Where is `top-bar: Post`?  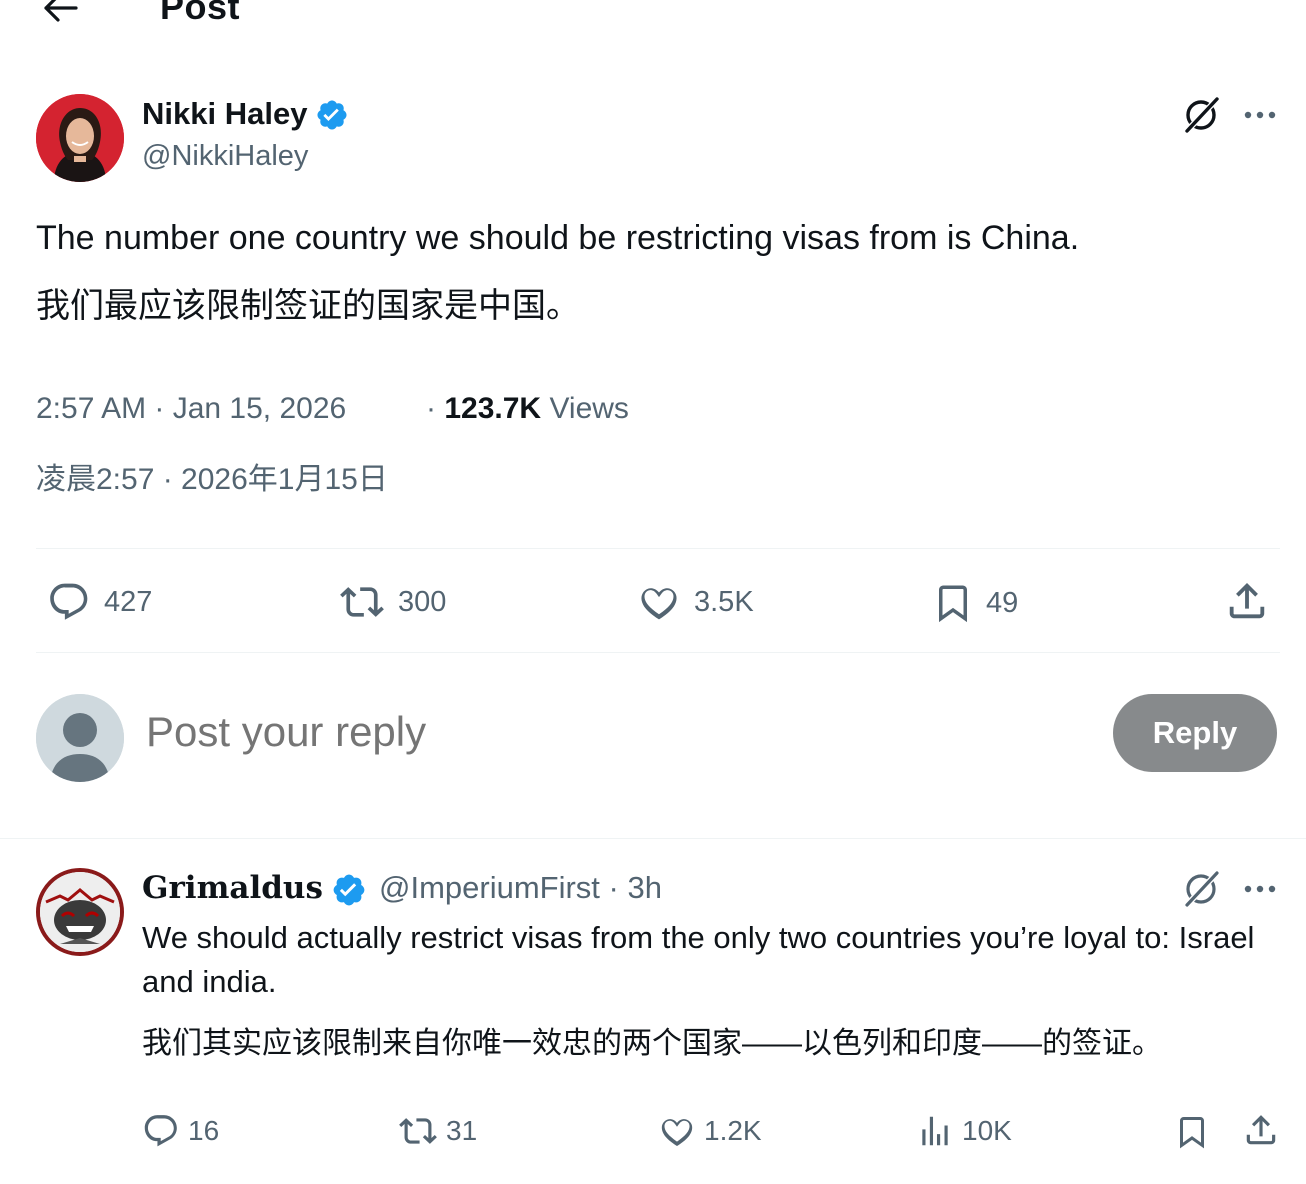 top-bar: Post is located at coordinates (653, 20).